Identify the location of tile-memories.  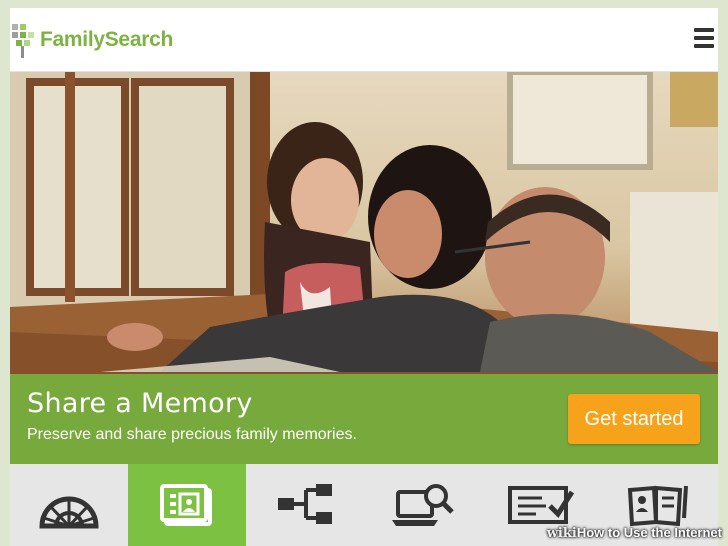
(187, 505).